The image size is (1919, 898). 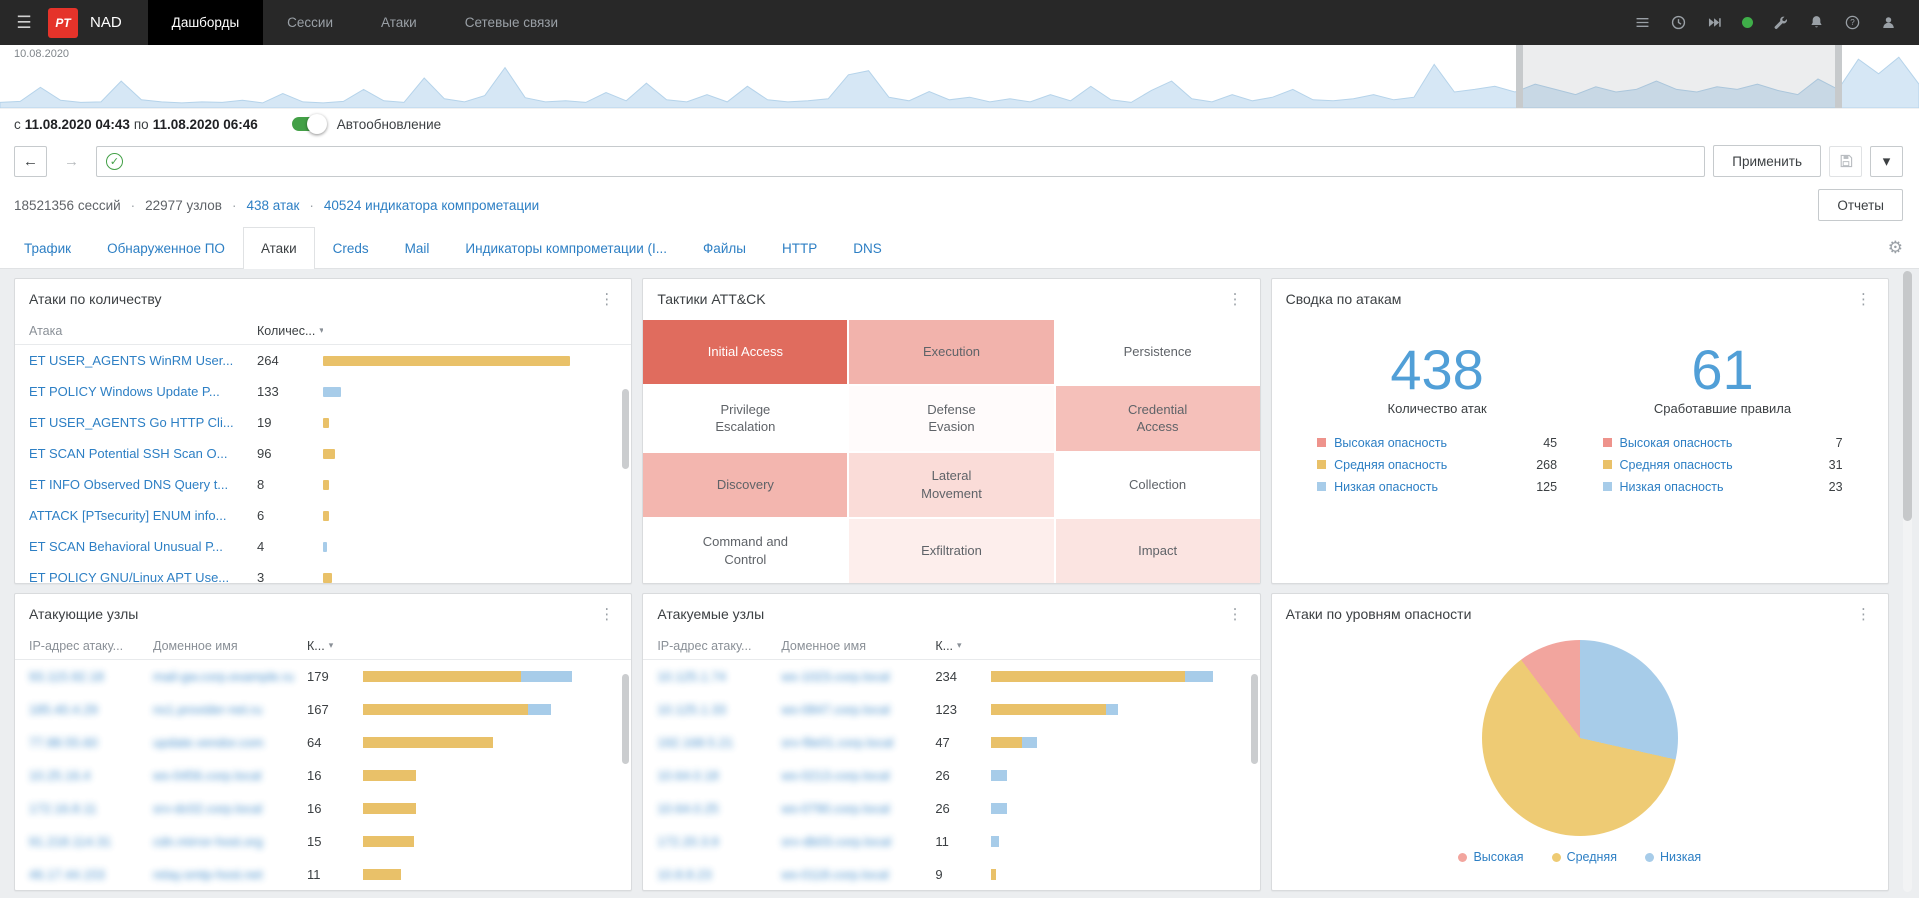 I want to click on attck-tile-discovery: Discovery, so click(x=745, y=484).